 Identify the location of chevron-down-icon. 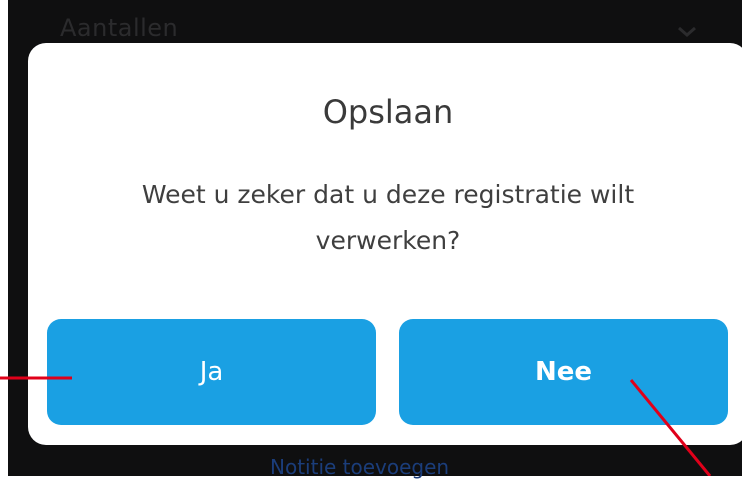
(687, 31).